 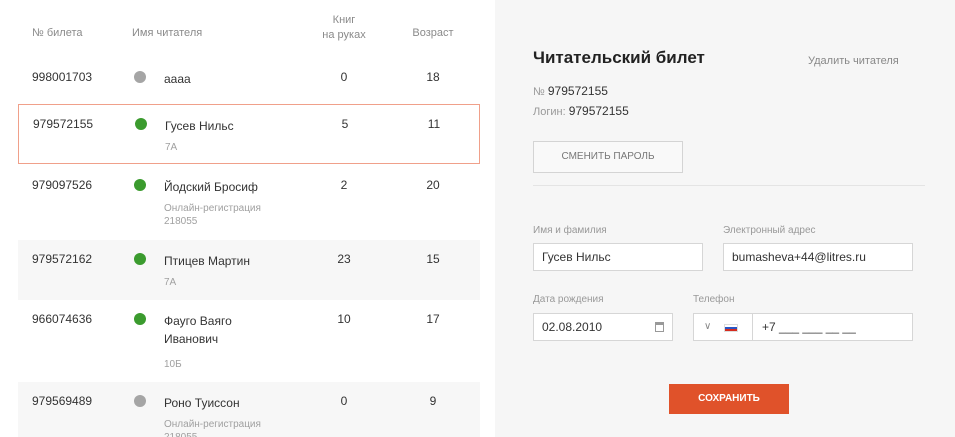 I want to click on table-row-selected: 979572155 Гусев Нильс 7А 5 11, so click(x=249, y=134).